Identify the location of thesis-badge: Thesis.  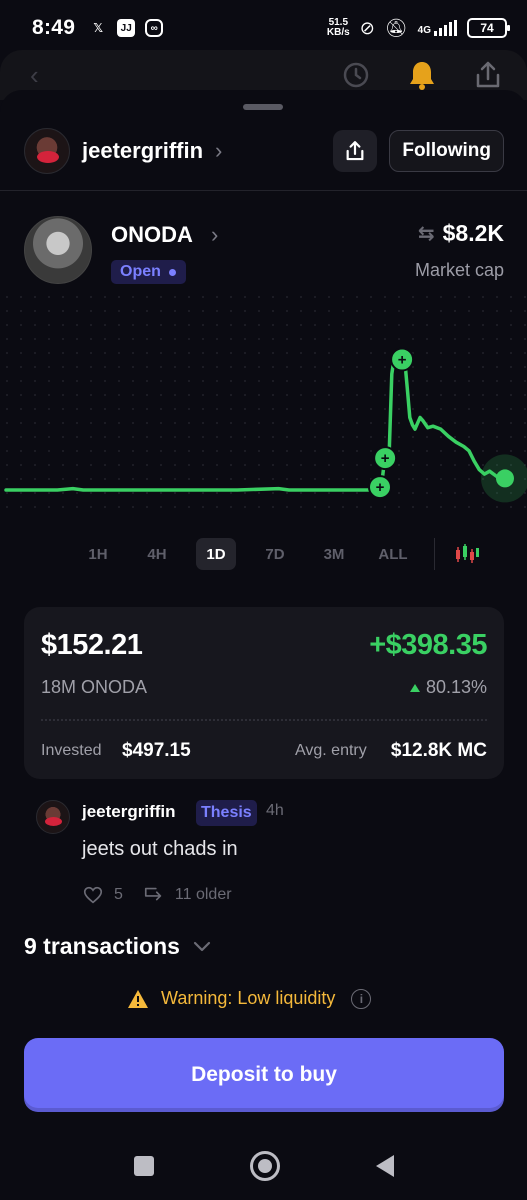
(226, 813).